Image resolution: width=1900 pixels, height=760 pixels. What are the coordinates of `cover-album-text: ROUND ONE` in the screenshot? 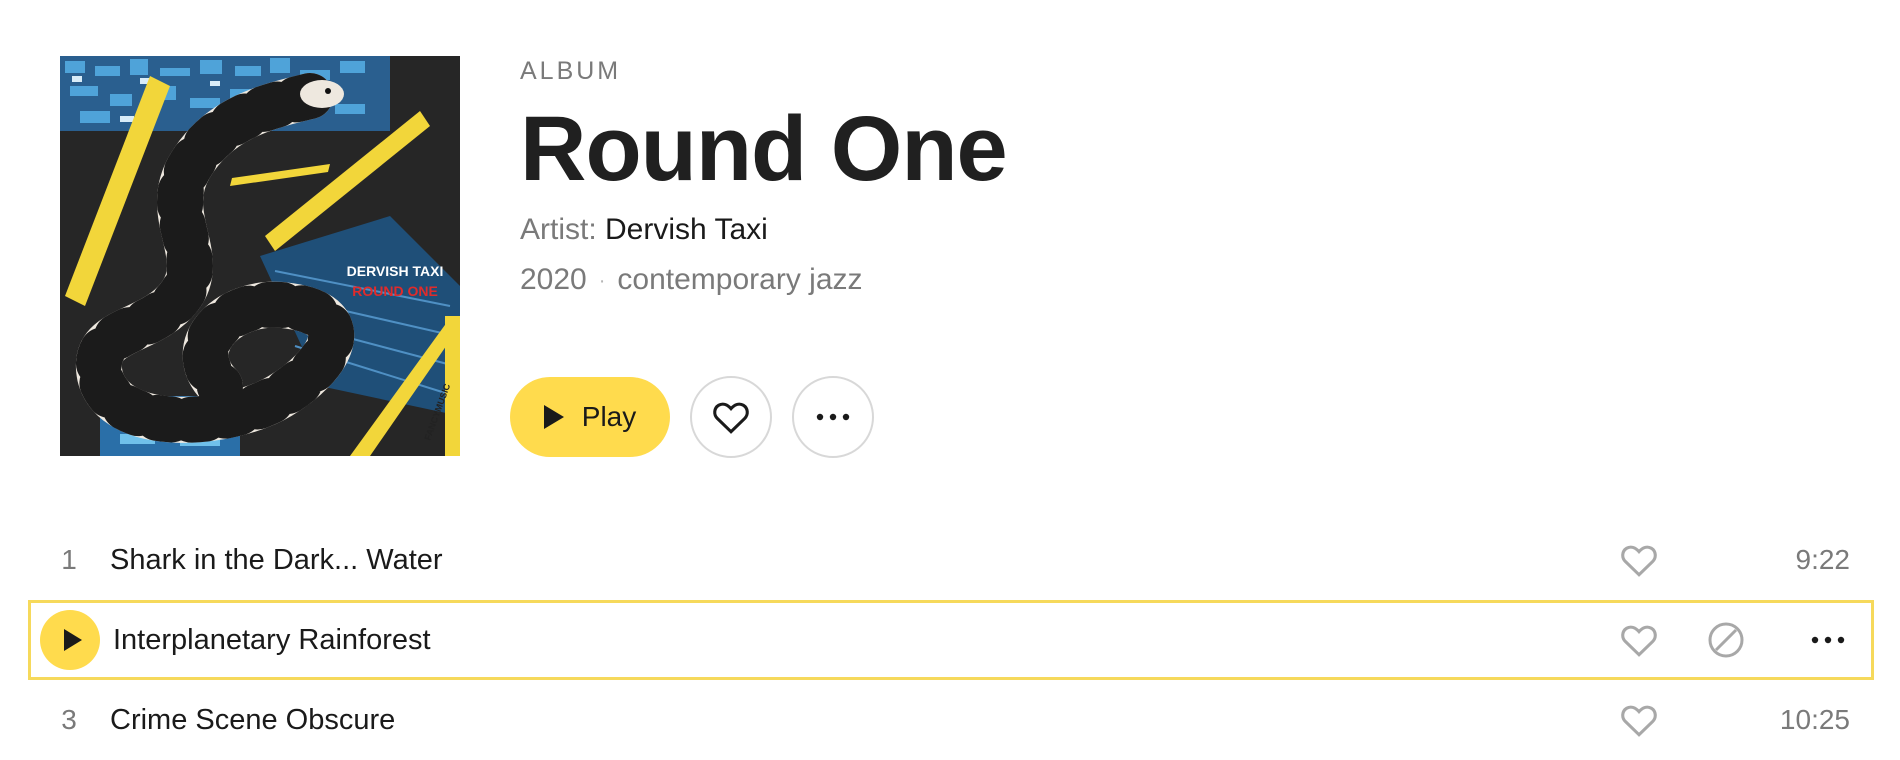 It's located at (395, 291).